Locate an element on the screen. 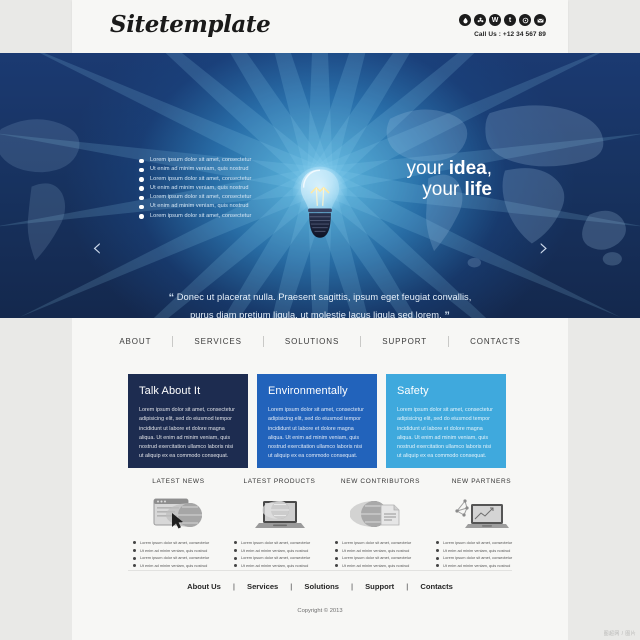 The height and width of the screenshot is (640, 640). site-logo: Sitetemplate is located at coordinates (190, 24).